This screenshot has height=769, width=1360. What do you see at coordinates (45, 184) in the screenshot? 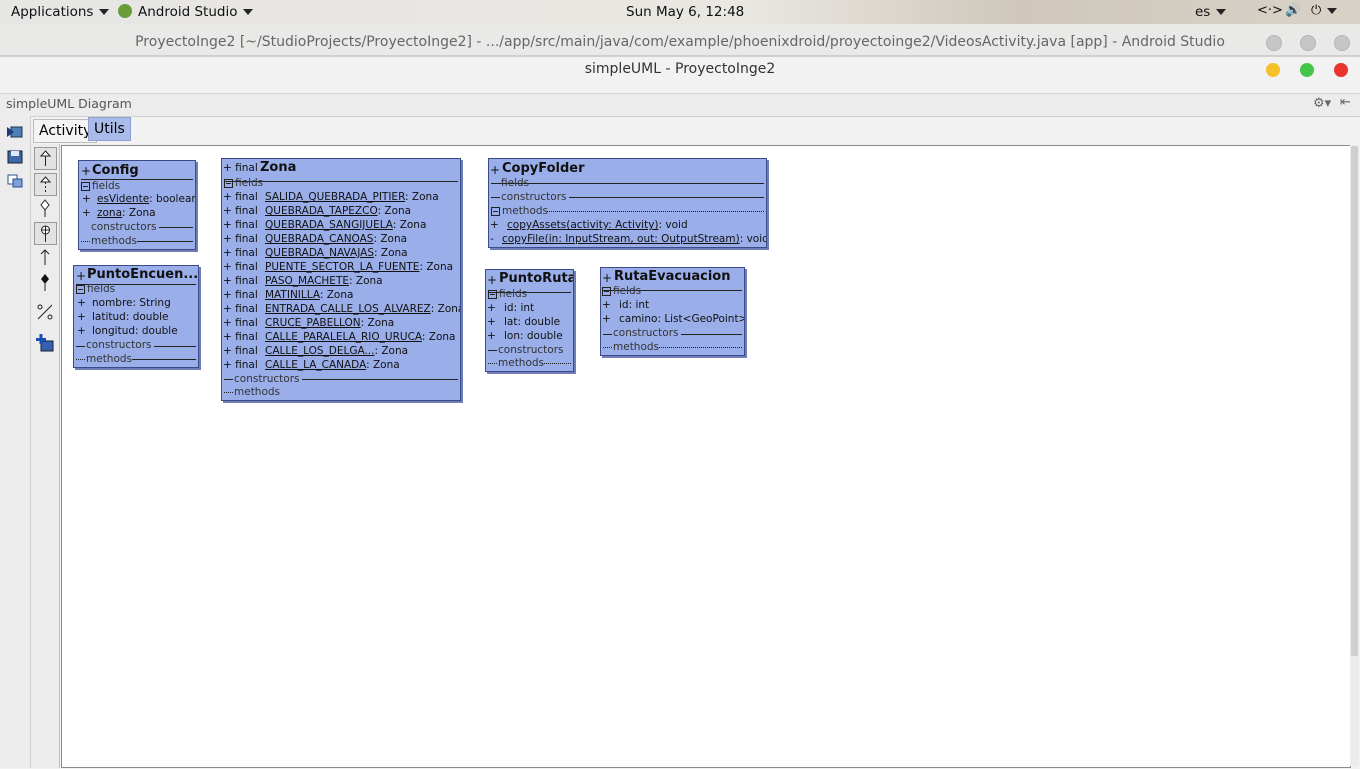
I see `implementation-tool-icon` at bounding box center [45, 184].